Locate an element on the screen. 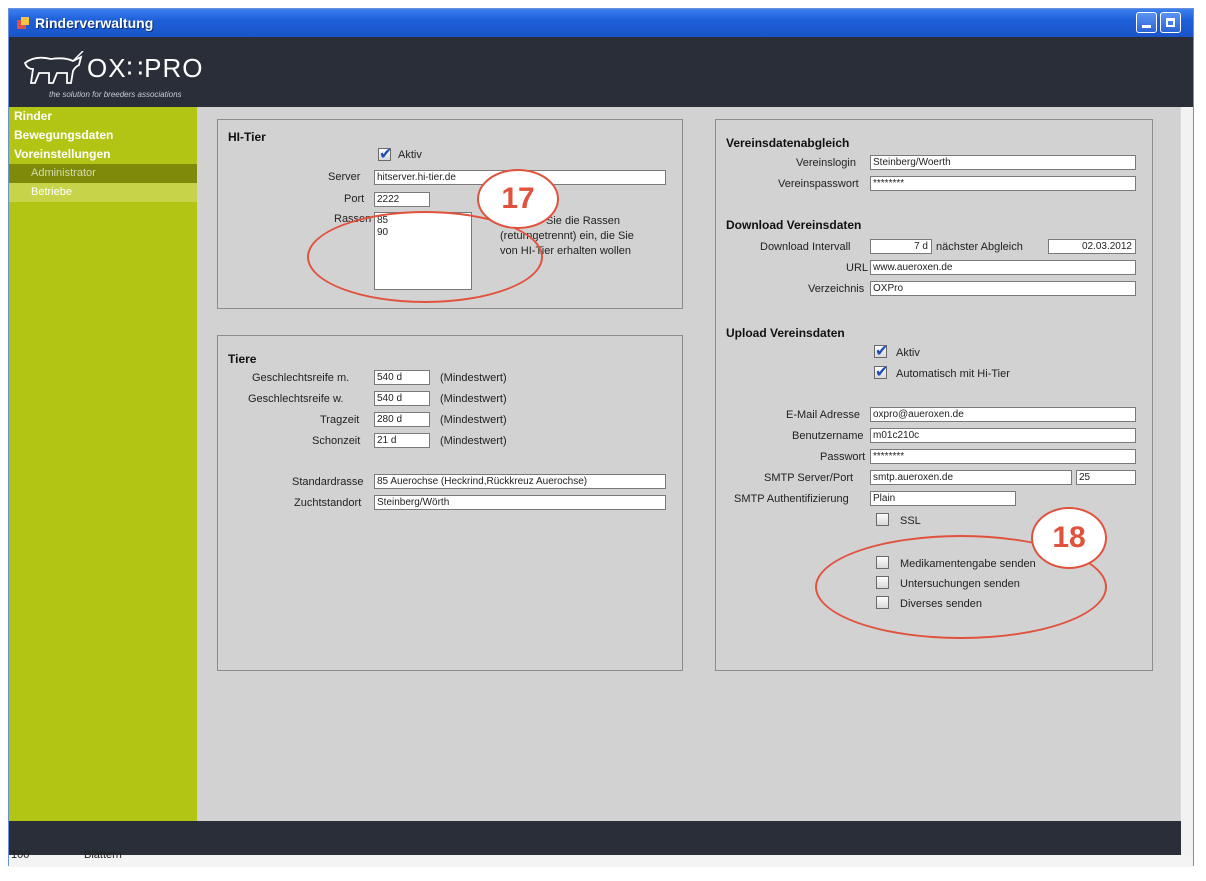 The width and height of the screenshot is (1206, 881). app-footer is located at coordinates (595, 838).